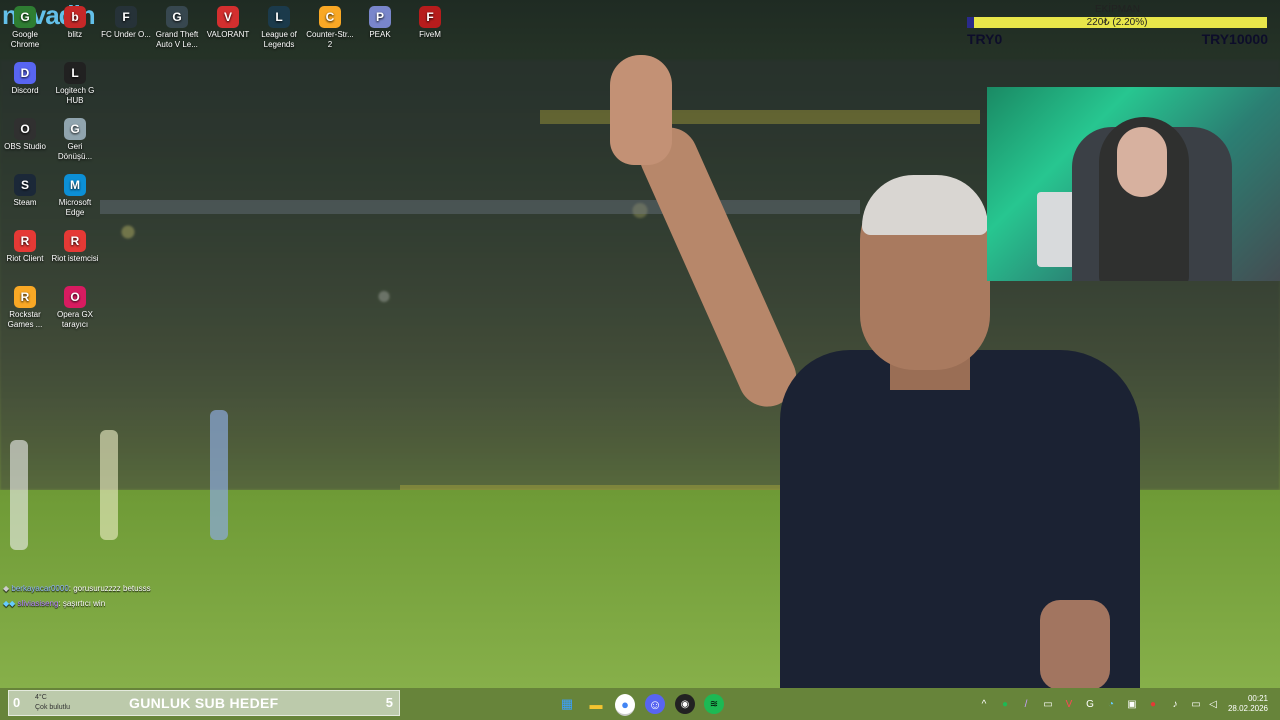  I want to click on tray-valorant-icon: V, so click(1069, 704).